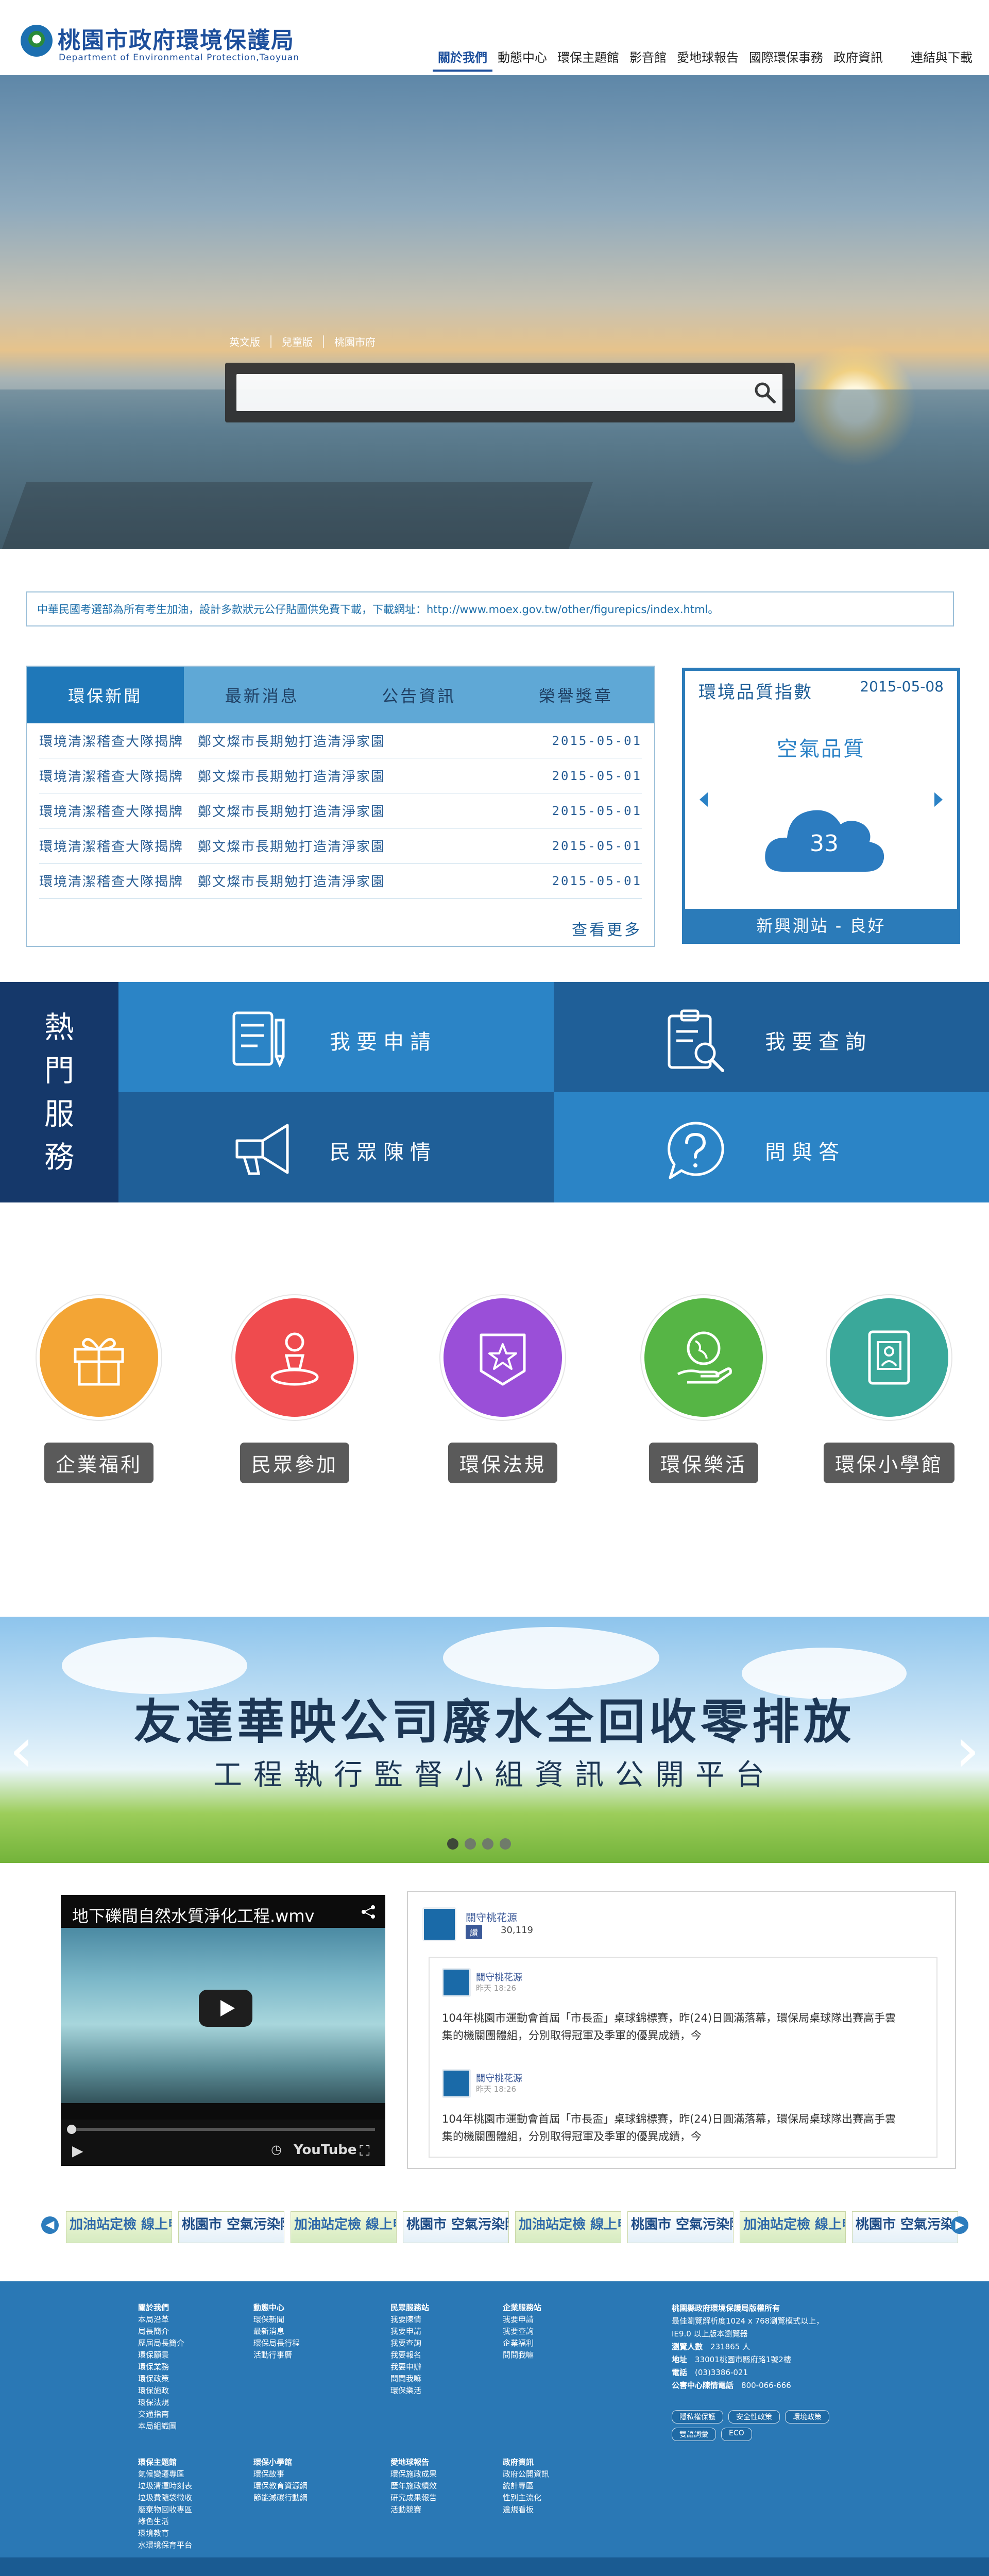  Describe the element at coordinates (78, 2150) in the screenshot. I see `play-icon: ▶` at that location.